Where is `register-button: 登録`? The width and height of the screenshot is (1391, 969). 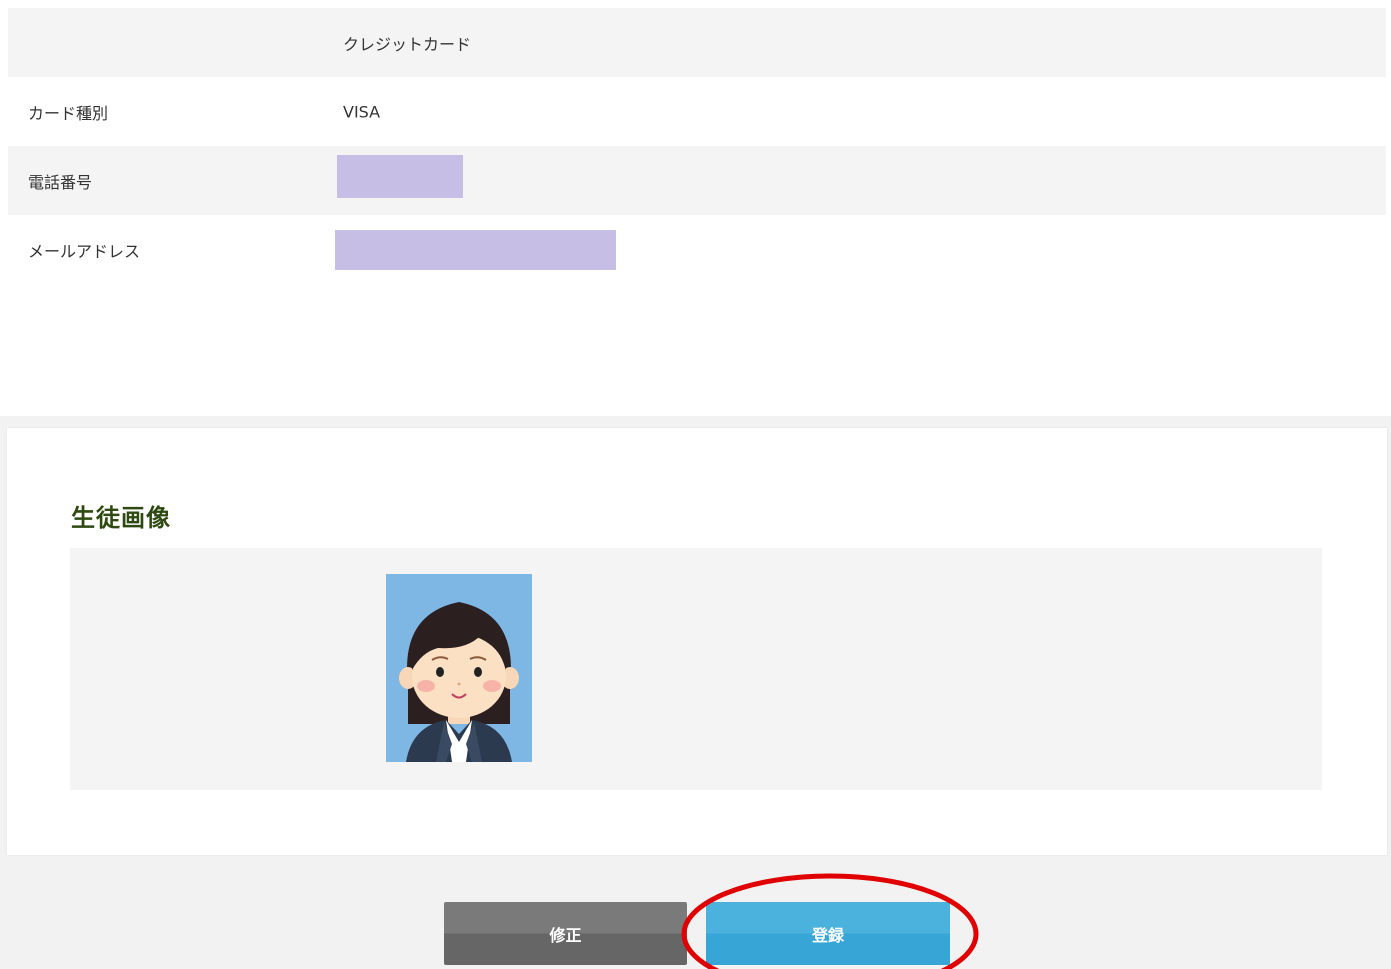
register-button: 登録 is located at coordinates (828, 933).